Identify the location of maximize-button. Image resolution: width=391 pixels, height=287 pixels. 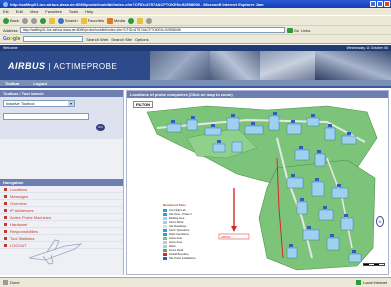
(380, 4).